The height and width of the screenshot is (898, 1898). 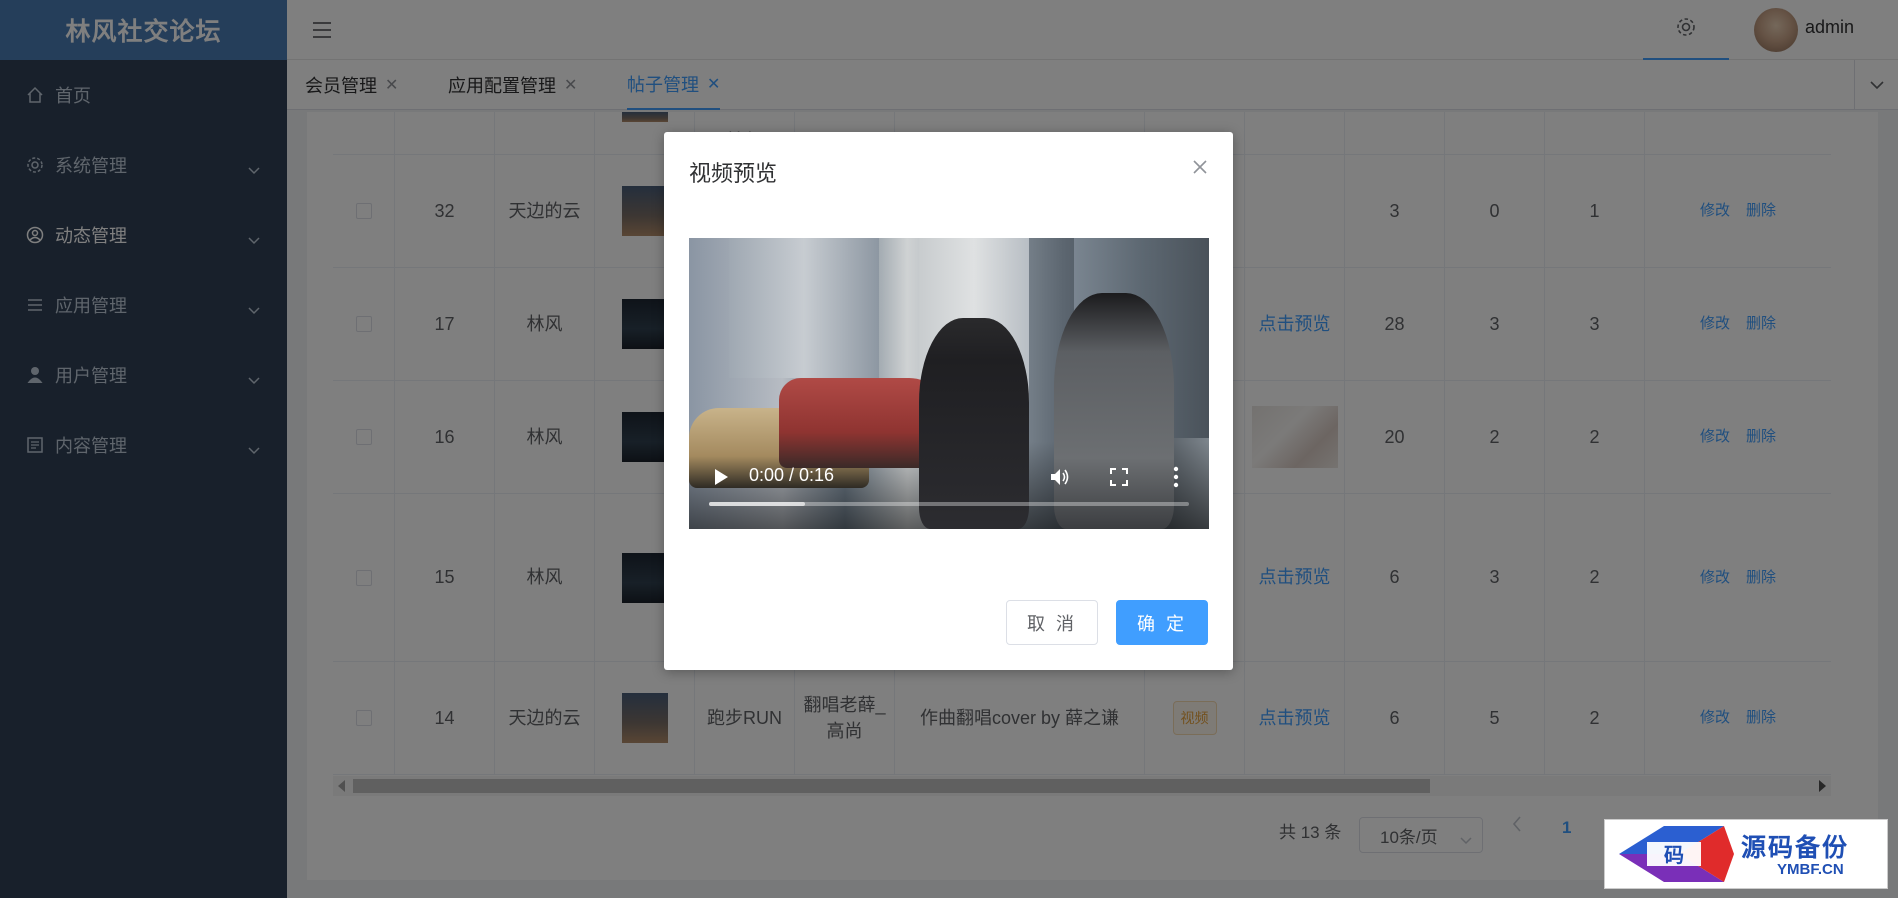 What do you see at coordinates (721, 477) in the screenshot?
I see `play-icon` at bounding box center [721, 477].